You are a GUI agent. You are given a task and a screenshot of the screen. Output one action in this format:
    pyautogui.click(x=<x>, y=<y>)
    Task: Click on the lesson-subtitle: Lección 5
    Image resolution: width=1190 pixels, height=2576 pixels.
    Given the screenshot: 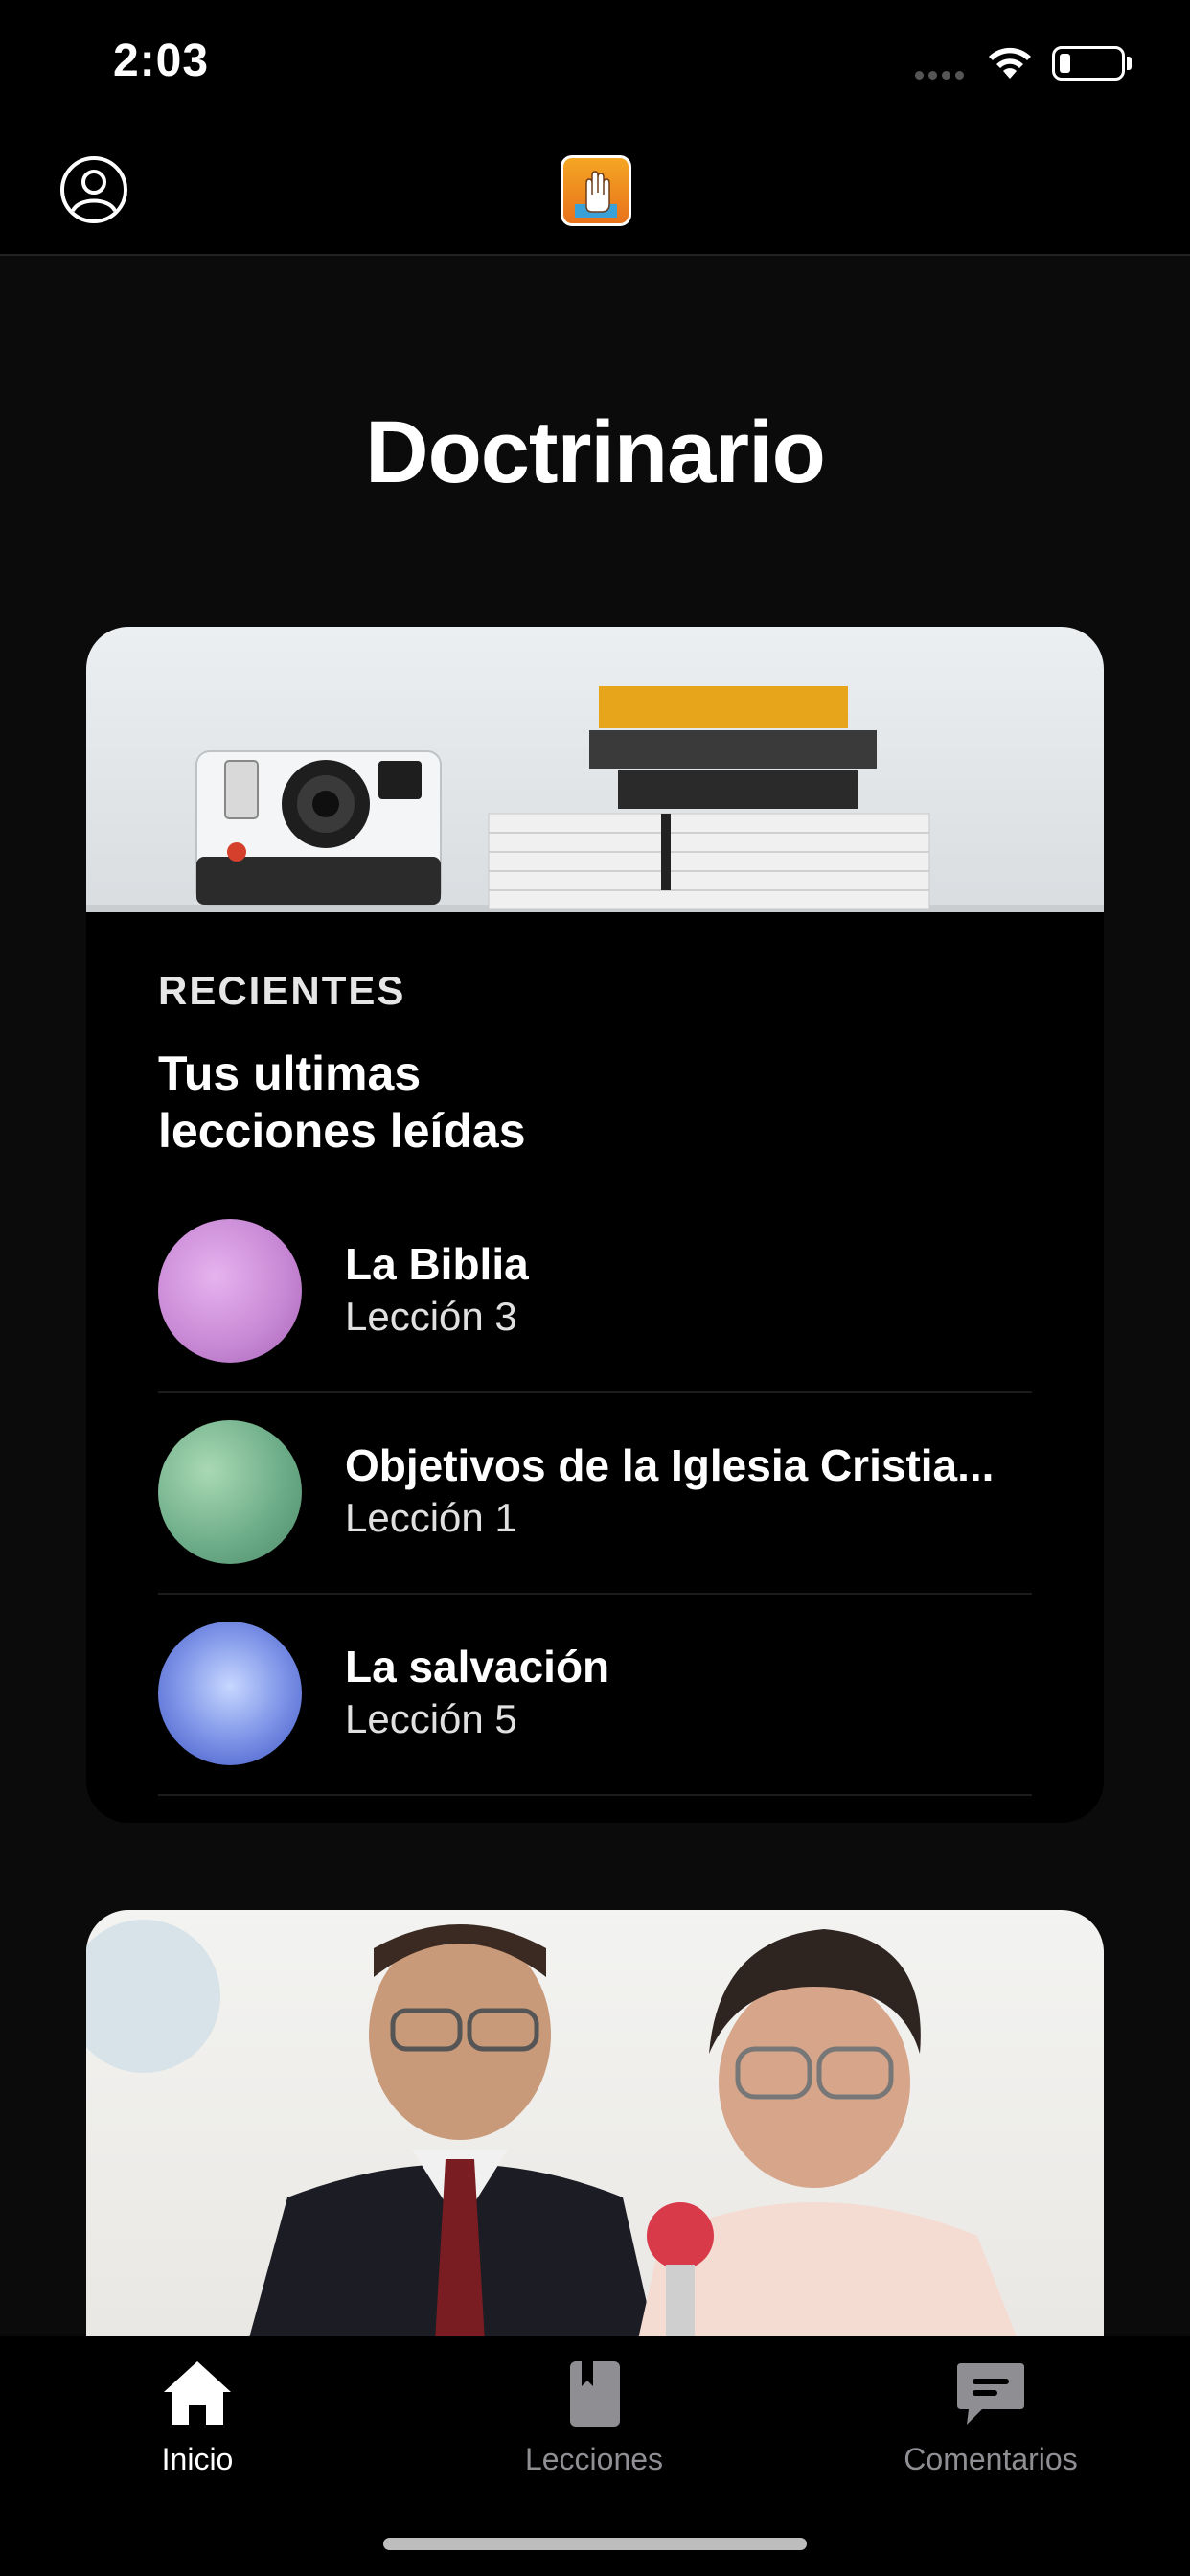 What is the action you would take?
    pyautogui.click(x=431, y=1718)
    